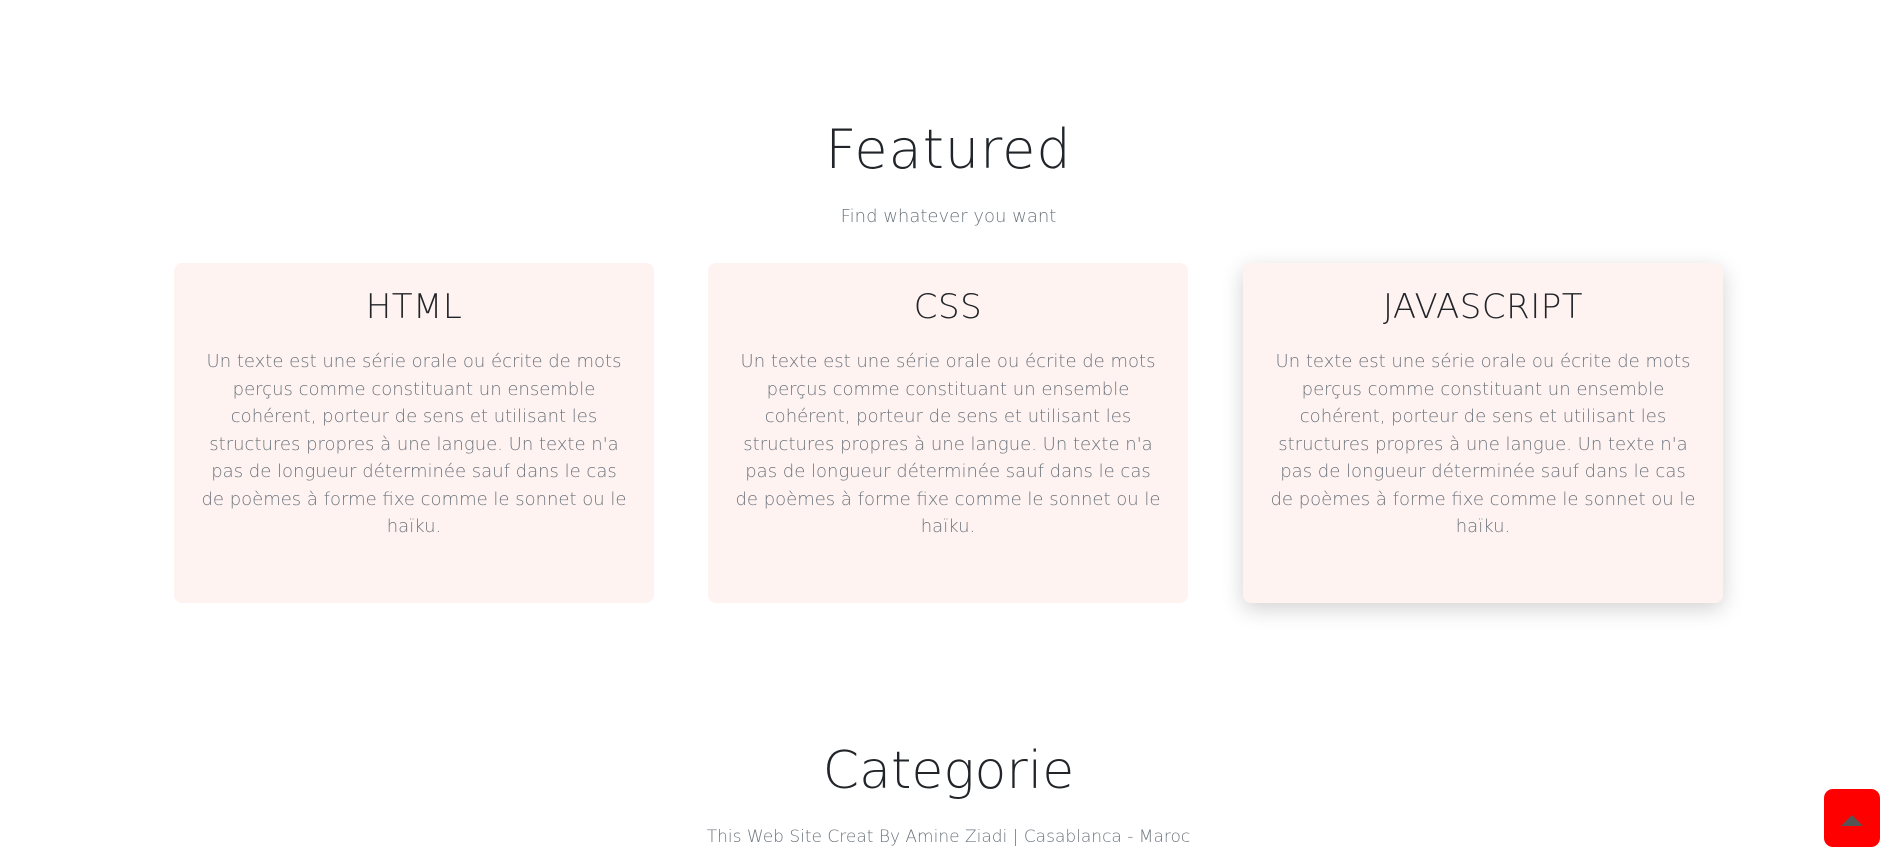 The width and height of the screenshot is (1897, 859). I want to click on scroll-to-top-button, so click(1852, 818).